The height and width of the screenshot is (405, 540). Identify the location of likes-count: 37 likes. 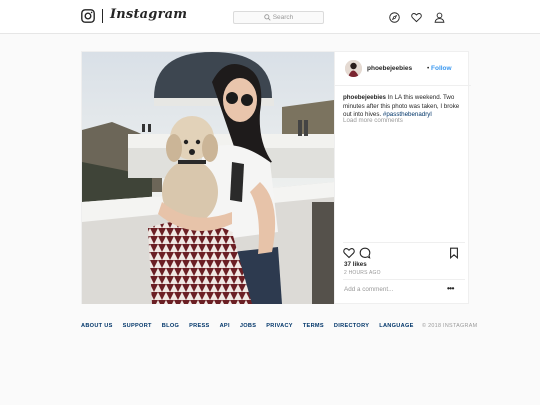
(355, 264).